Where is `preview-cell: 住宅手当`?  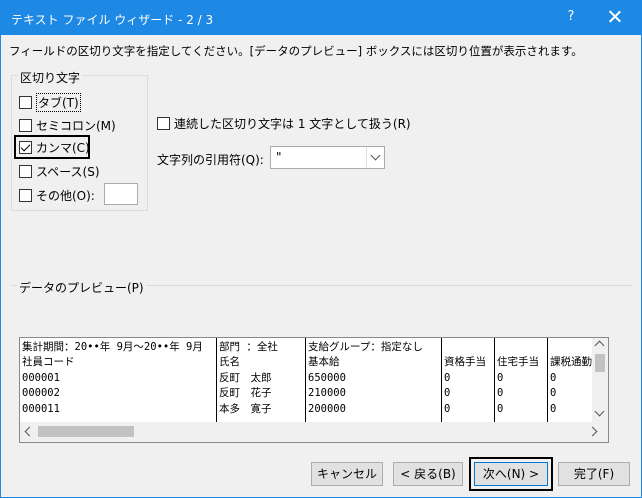
preview-cell: 住宅手当 is located at coordinates (518, 362).